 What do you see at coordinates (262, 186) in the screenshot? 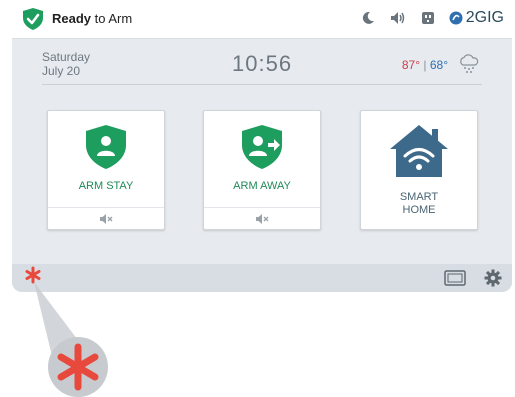
I see `arm-away-label: ARM AWAY` at bounding box center [262, 186].